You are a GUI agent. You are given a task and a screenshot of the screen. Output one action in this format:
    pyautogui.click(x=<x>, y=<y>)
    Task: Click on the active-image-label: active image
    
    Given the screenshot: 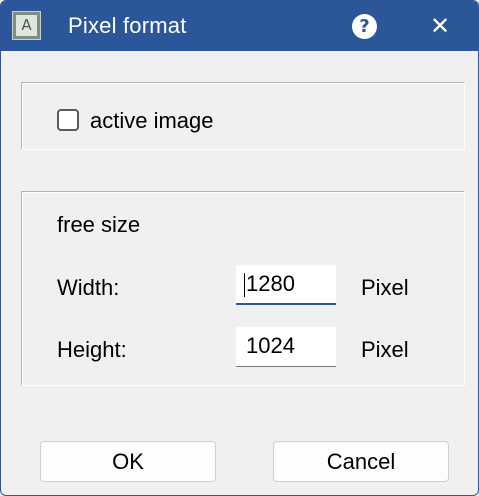 What is the action you would take?
    pyautogui.click(x=152, y=121)
    